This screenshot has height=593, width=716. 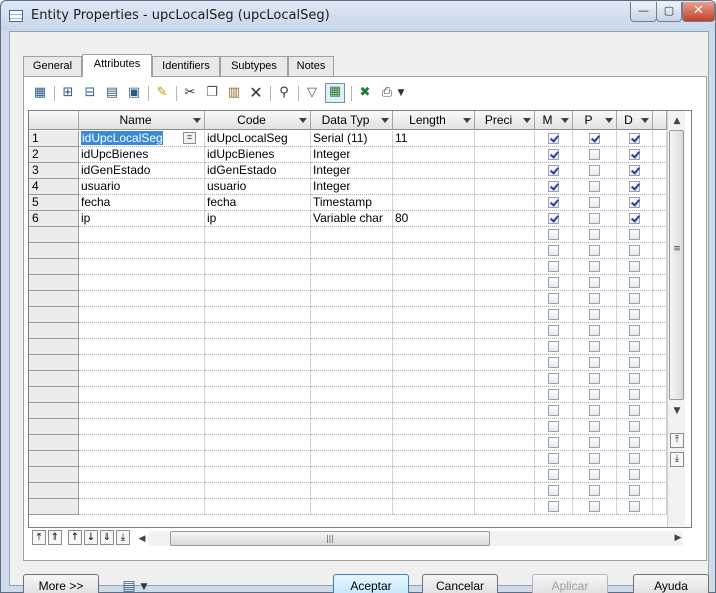 I want to click on cell-type: Integer, so click(x=352, y=187).